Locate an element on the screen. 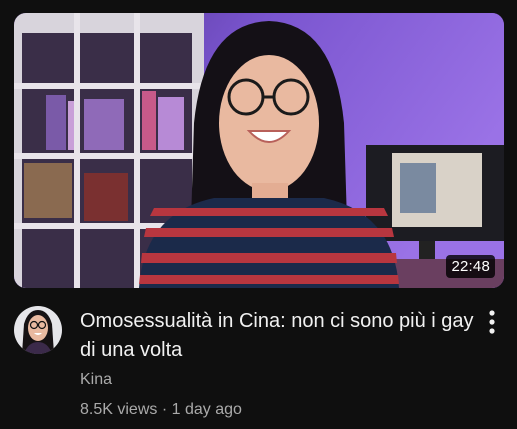  kebab-menu-dots is located at coordinates (492, 322).